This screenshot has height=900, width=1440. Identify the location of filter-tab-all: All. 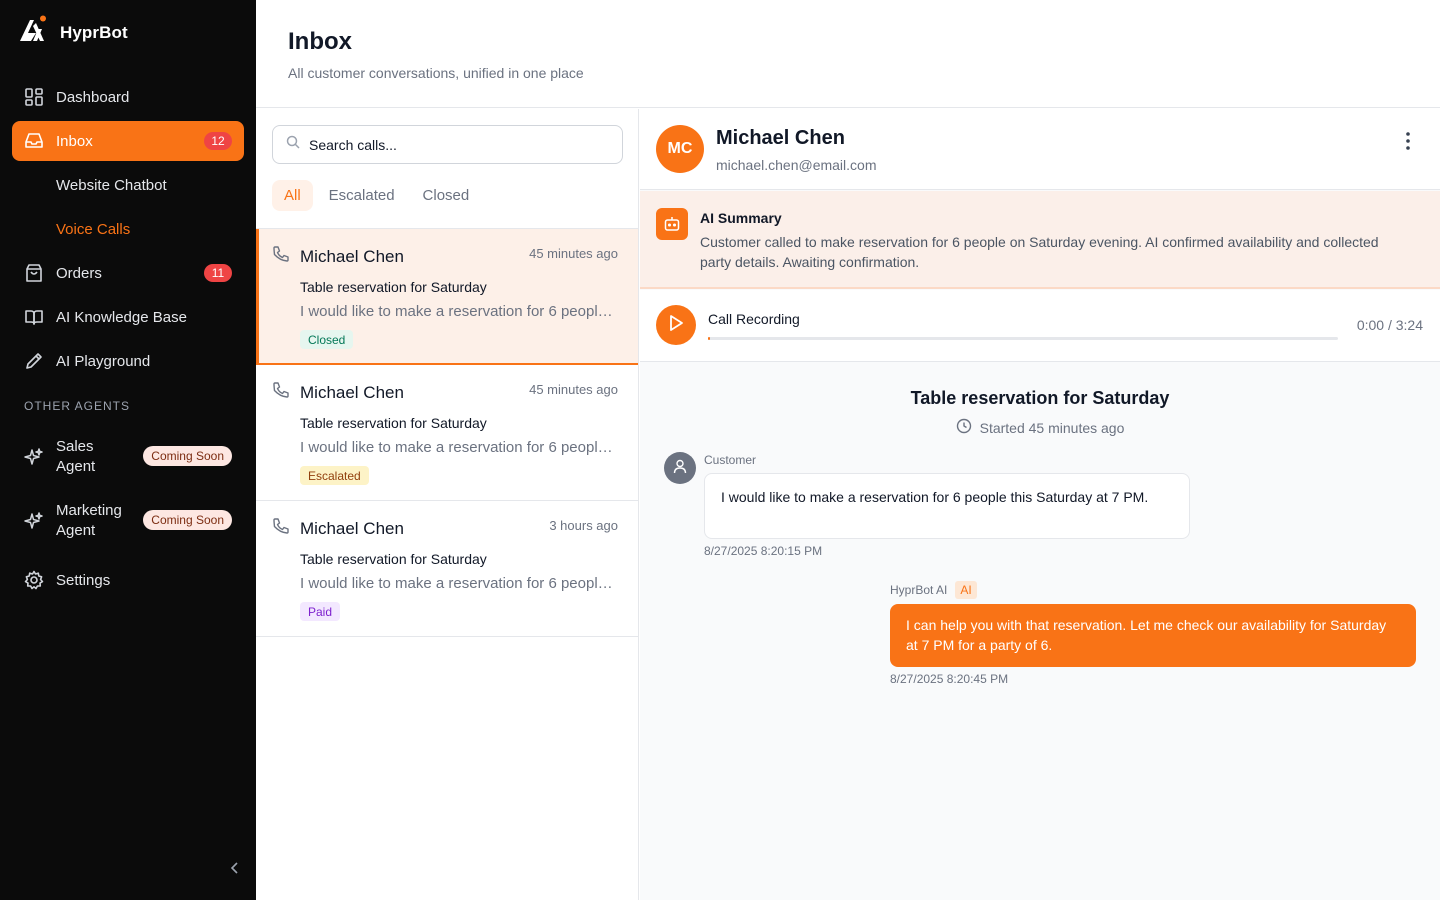
(292, 195).